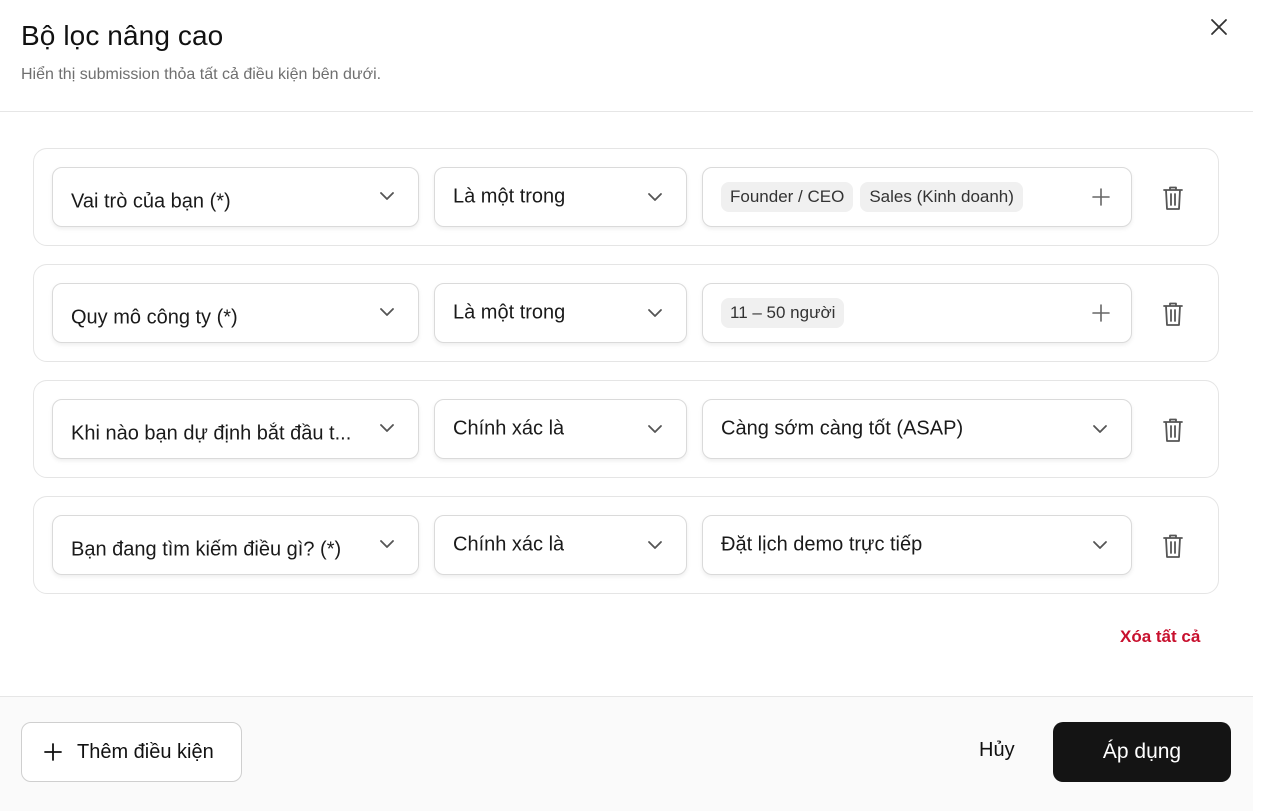 This screenshot has width=1267, height=811. I want to click on dialog-title: Bộ lọc nâng cao, so click(122, 35).